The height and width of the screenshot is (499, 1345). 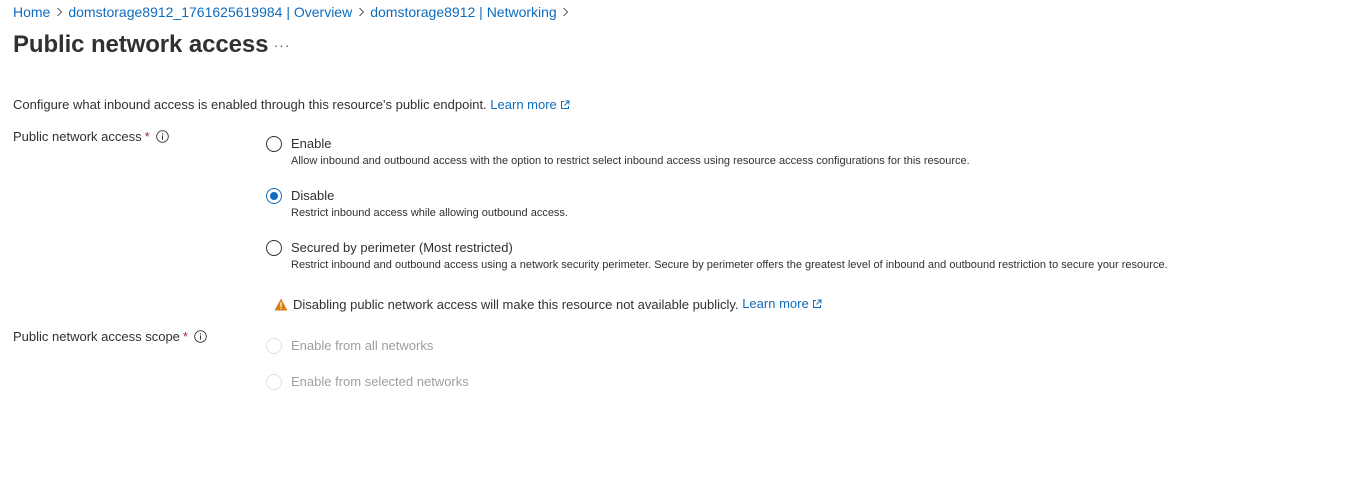 I want to click on radio-button-enable-all-networks, so click(x=274, y=346).